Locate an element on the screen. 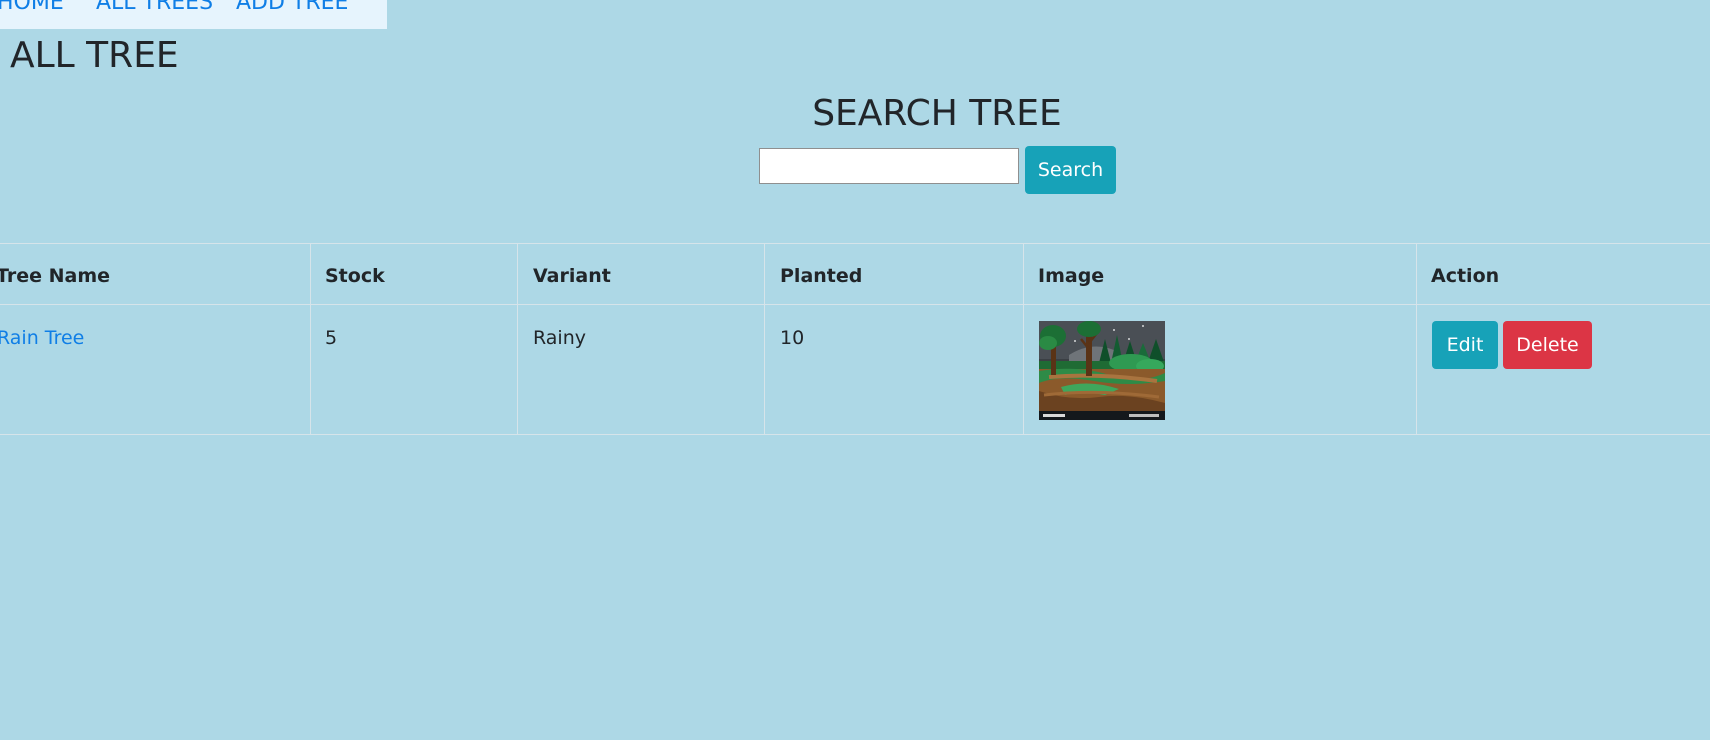  nav-link-all-trees: ALL TREES is located at coordinates (154, 10).